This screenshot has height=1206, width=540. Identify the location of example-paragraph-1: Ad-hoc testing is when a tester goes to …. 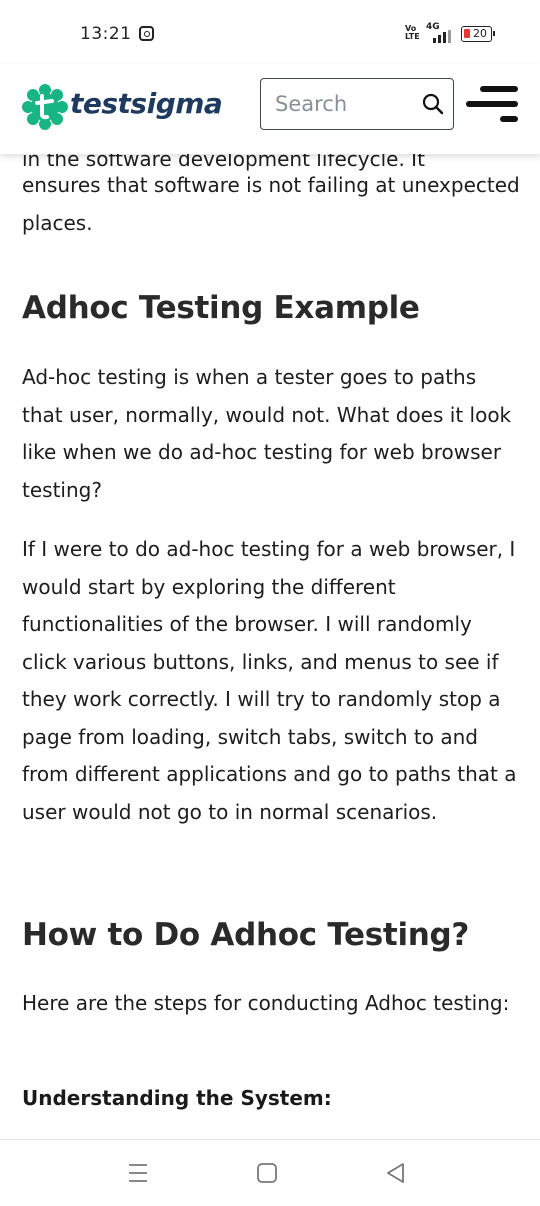
(267, 433).